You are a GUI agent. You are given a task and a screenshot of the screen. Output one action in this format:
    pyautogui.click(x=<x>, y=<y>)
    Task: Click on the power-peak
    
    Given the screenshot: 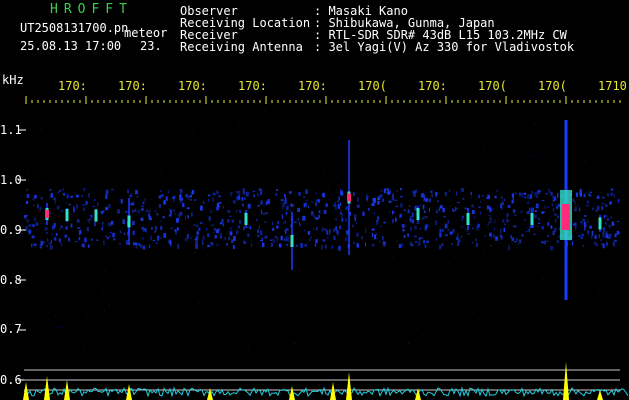 What is the action you would take?
    pyautogui.click(x=349, y=386)
    